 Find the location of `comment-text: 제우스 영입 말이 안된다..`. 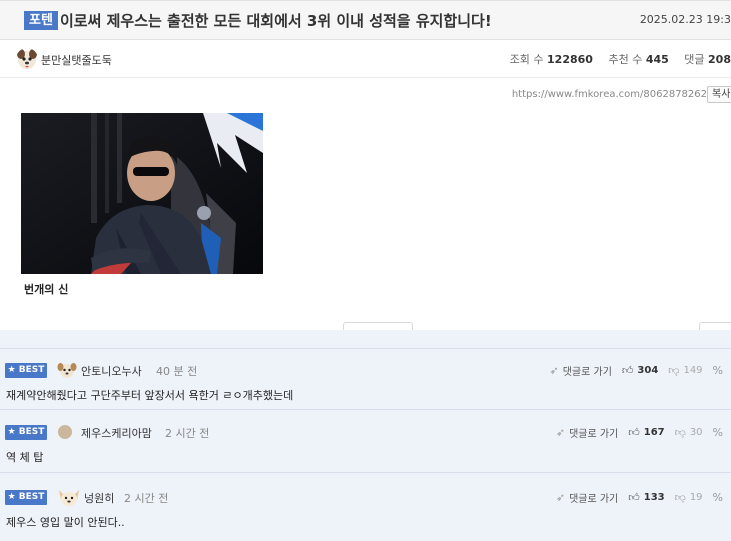

comment-text: 제우스 영입 말이 안된다.. is located at coordinates (65, 522).